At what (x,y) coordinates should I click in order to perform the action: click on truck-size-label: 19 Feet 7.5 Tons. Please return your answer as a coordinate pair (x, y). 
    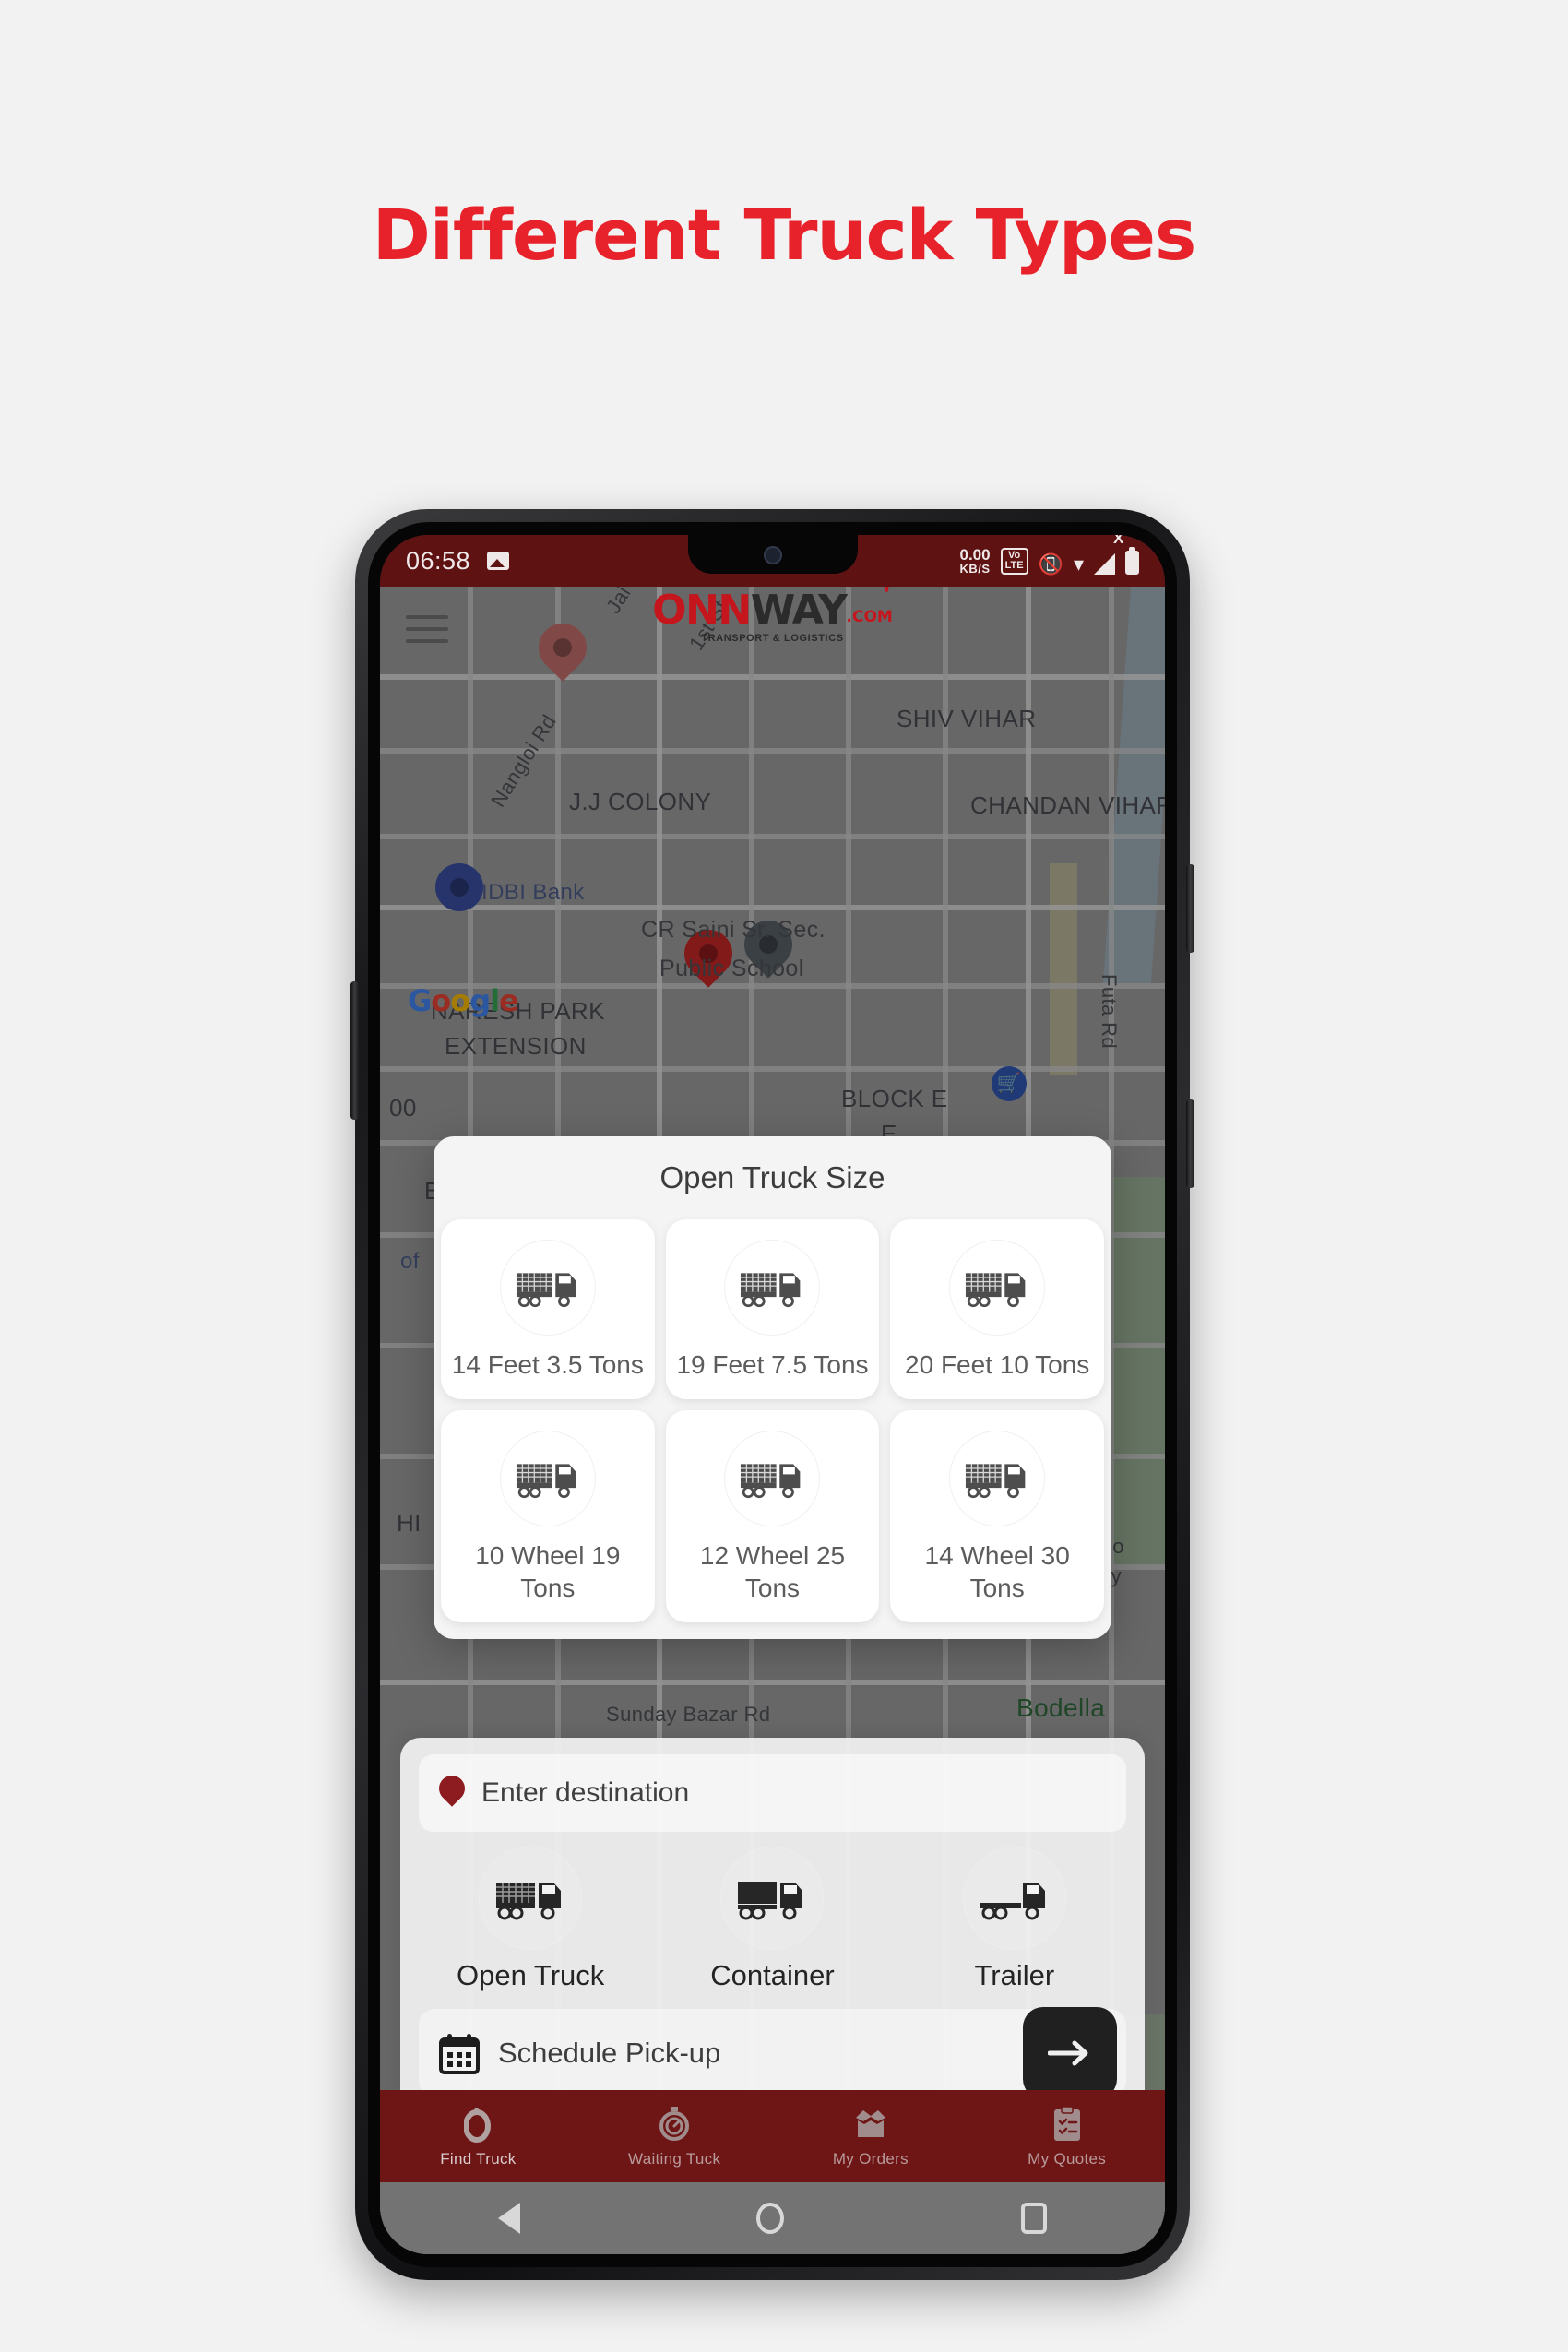
    Looking at the image, I should click on (772, 1364).